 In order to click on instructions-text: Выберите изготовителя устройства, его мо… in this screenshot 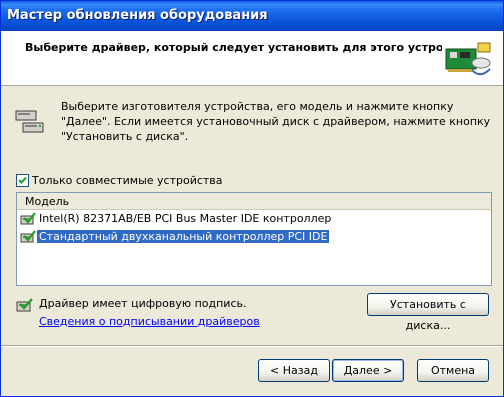, I will do `click(276, 121)`.